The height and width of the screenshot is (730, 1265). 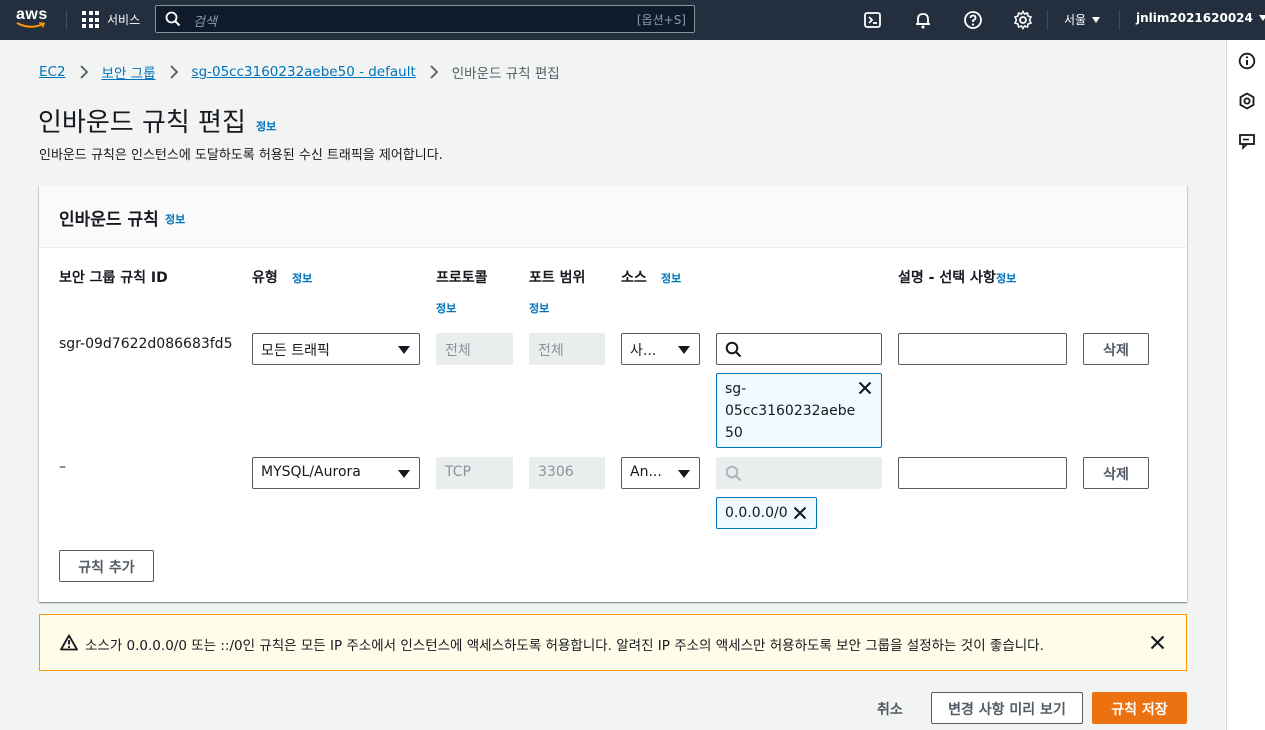 What do you see at coordinates (539, 308) in the screenshot?
I see `port-range-info-link: 정보` at bounding box center [539, 308].